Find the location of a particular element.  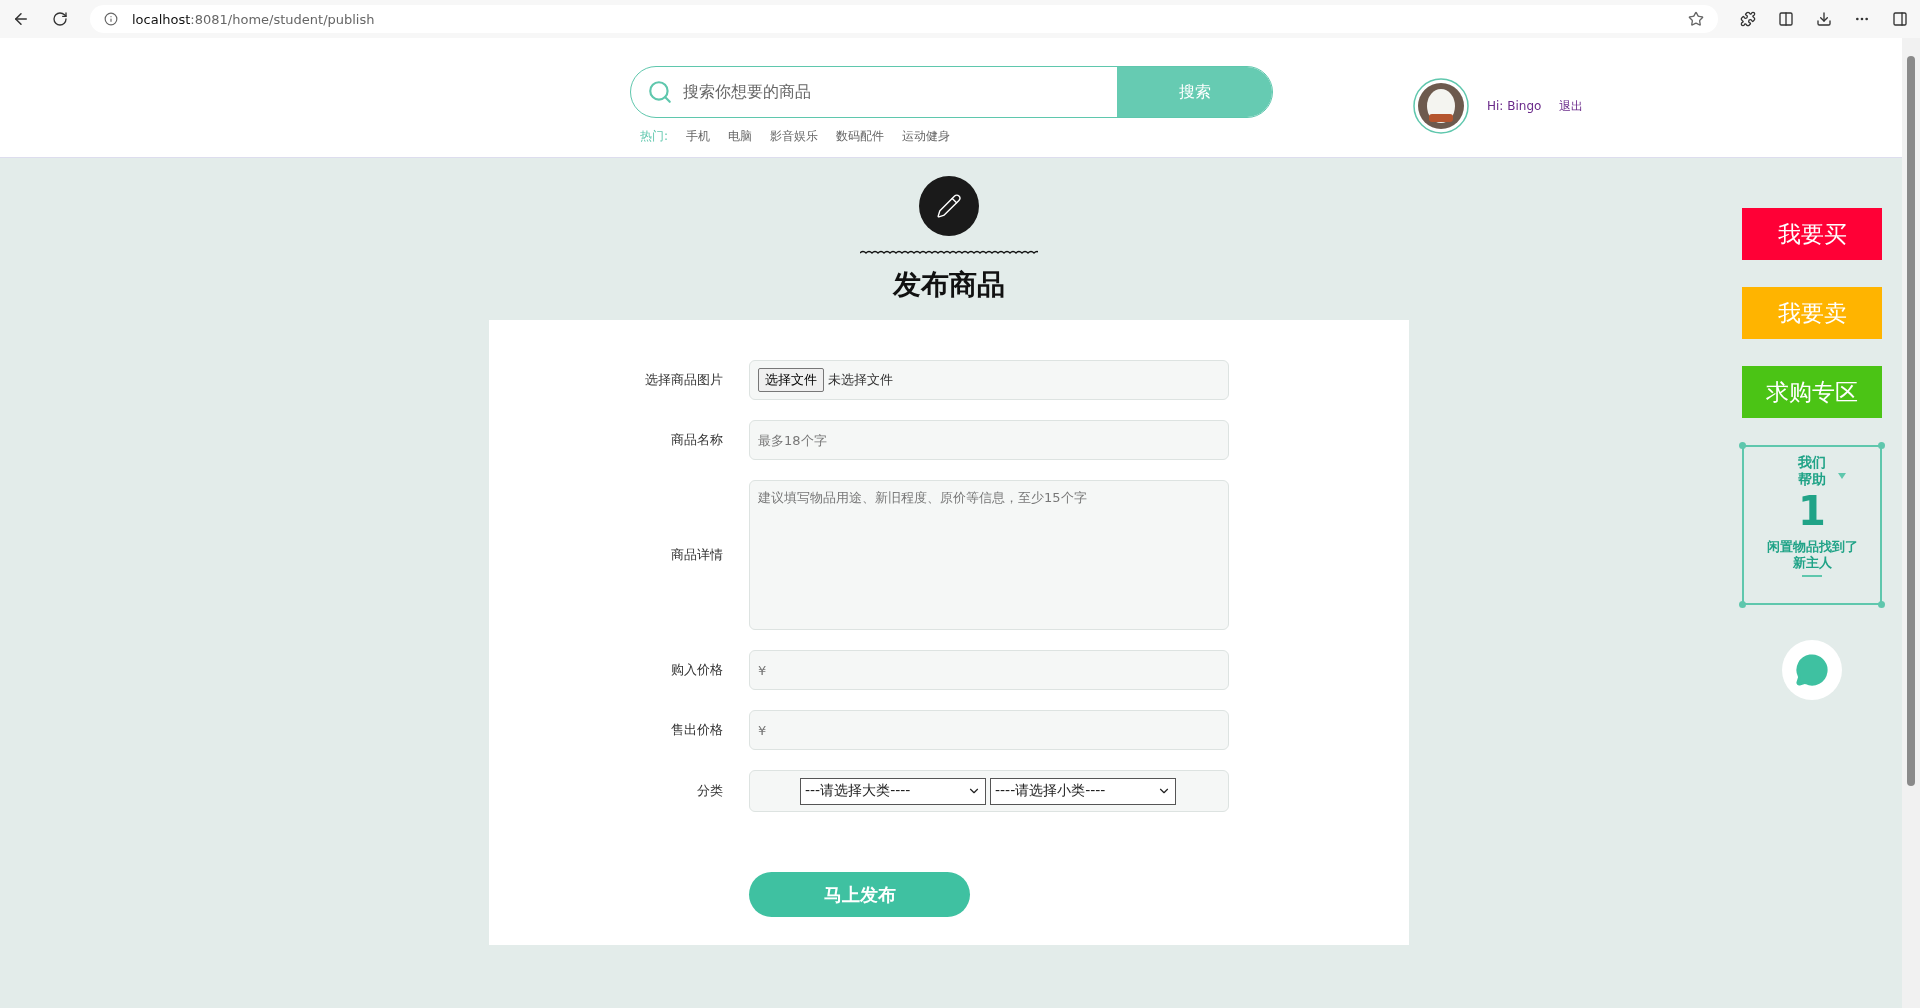

select-field: ----请选择小类---- is located at coordinates (1083, 791).